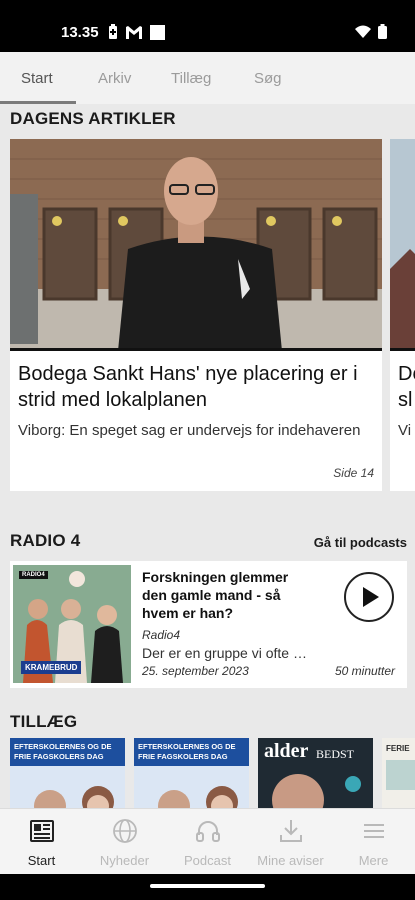 The width and height of the screenshot is (415, 900). I want to click on podcast-thumbnail-badge: RADIO4, so click(33, 575).